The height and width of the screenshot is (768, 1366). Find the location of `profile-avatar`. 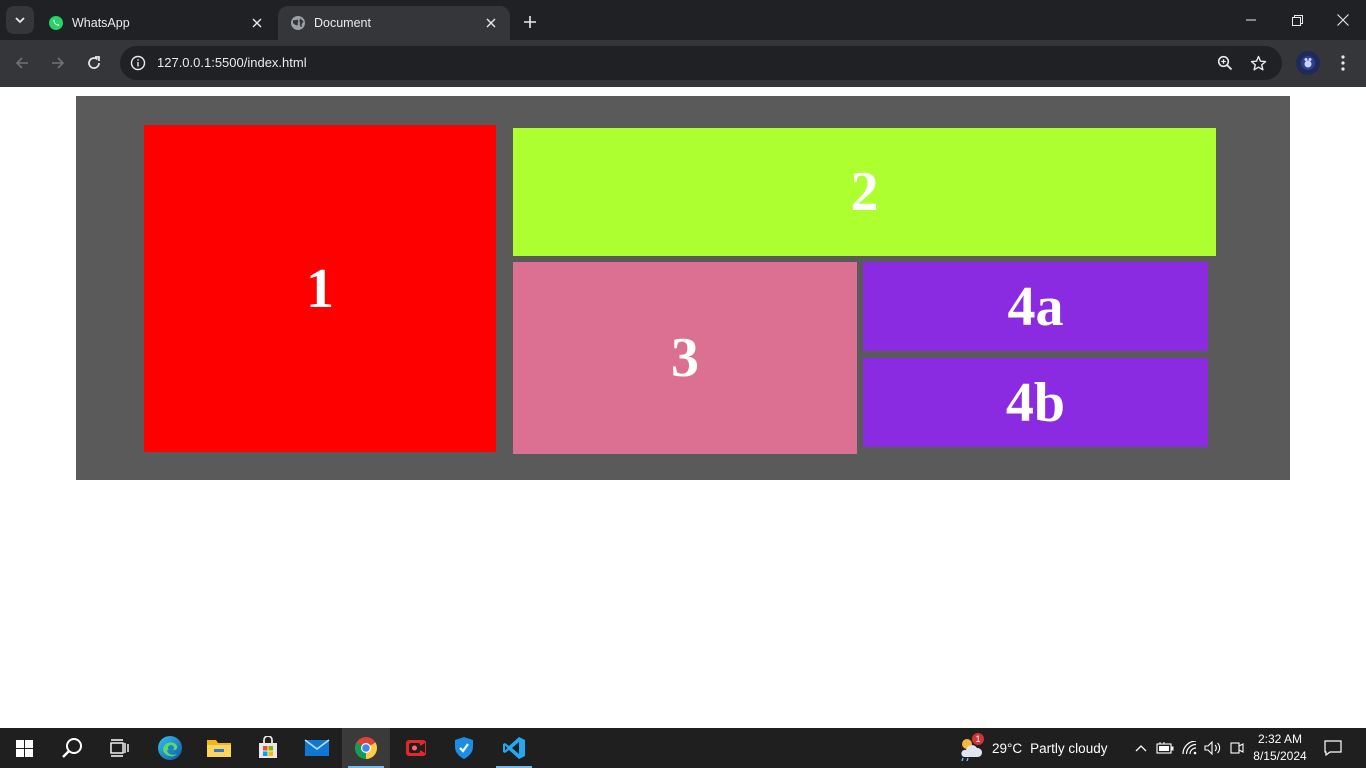

profile-avatar is located at coordinates (1308, 63).